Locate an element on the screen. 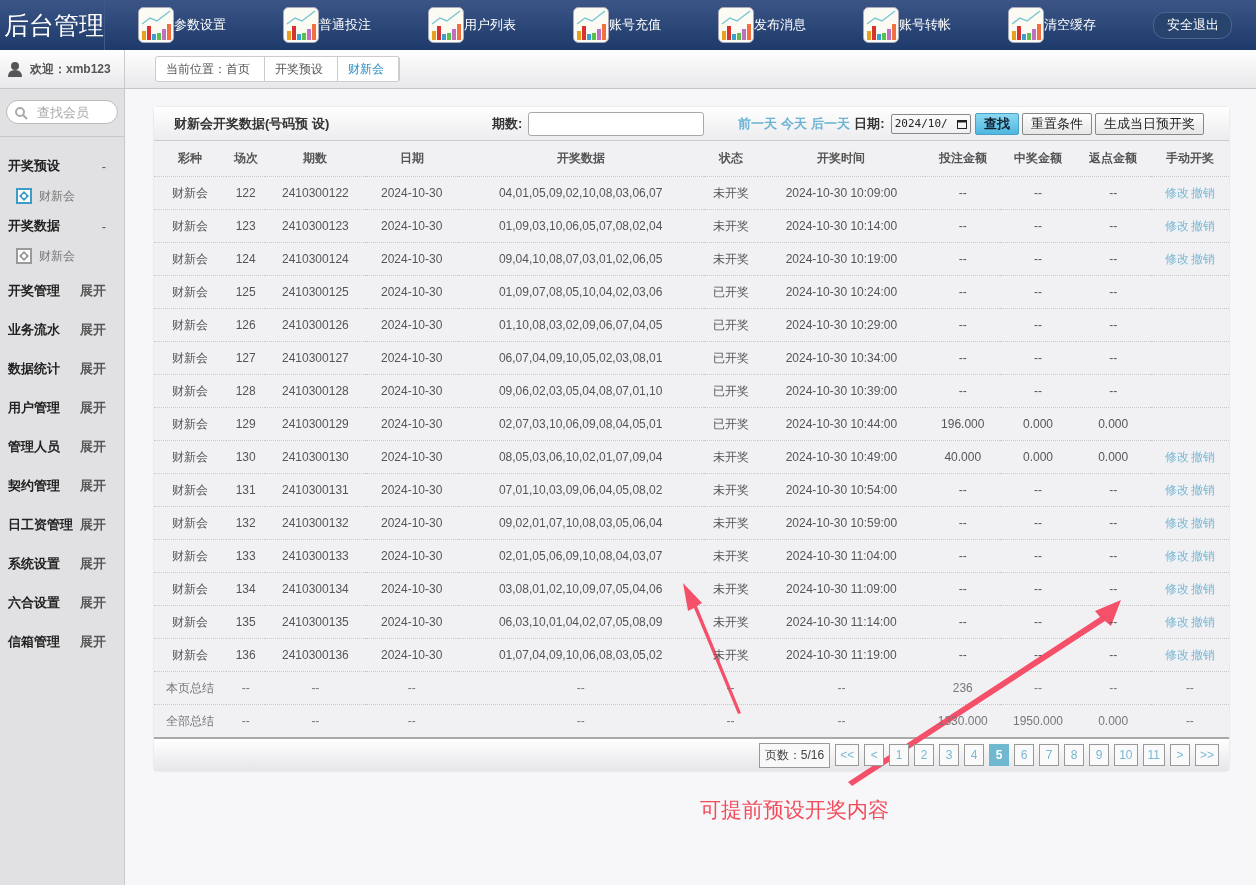  page-button: 4 is located at coordinates (974, 755).